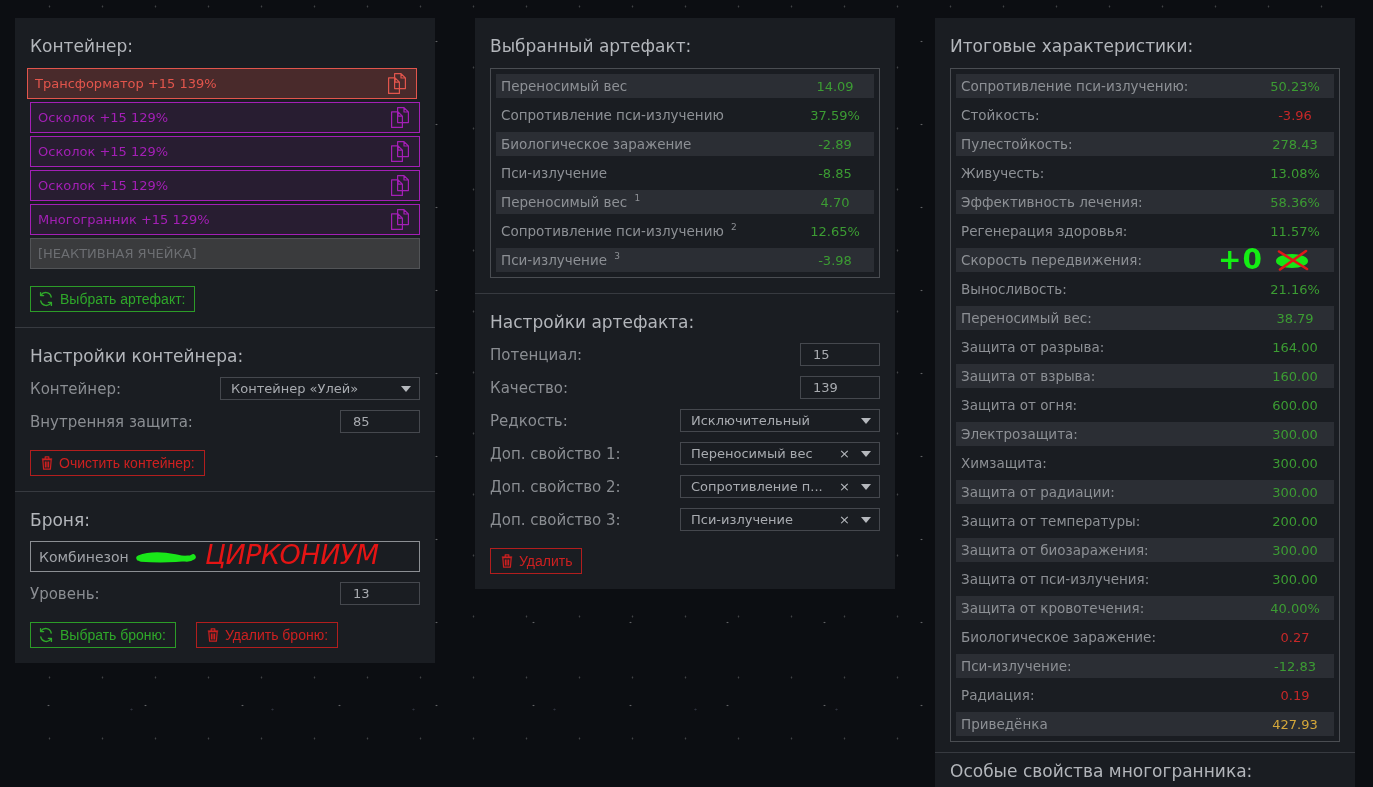  Describe the element at coordinates (835, 86) in the screenshot. I see `stat-value: 14.09` at that location.